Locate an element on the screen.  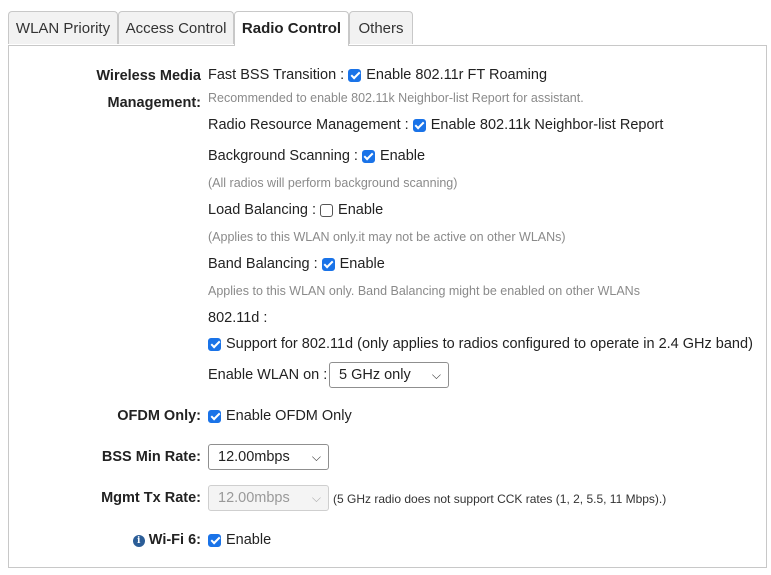
dot11d-checkbox is located at coordinates (214, 344).